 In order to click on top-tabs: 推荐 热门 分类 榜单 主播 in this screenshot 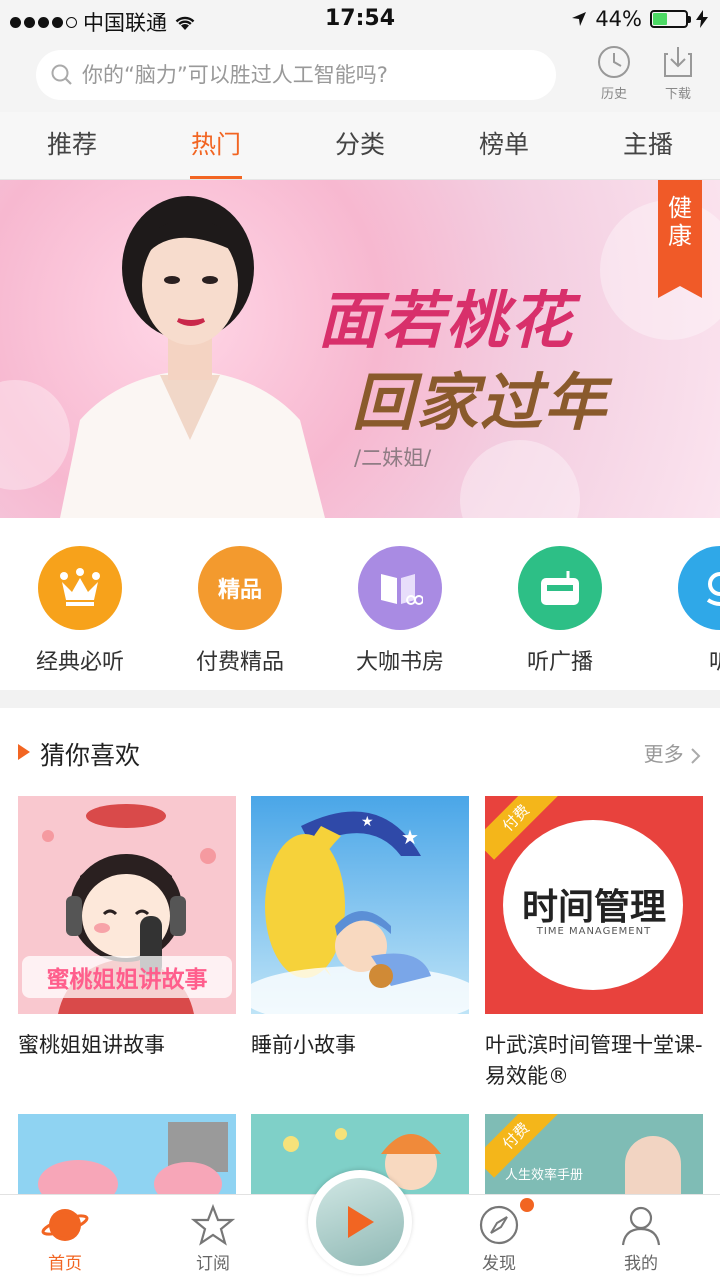, I will do `click(360, 146)`.